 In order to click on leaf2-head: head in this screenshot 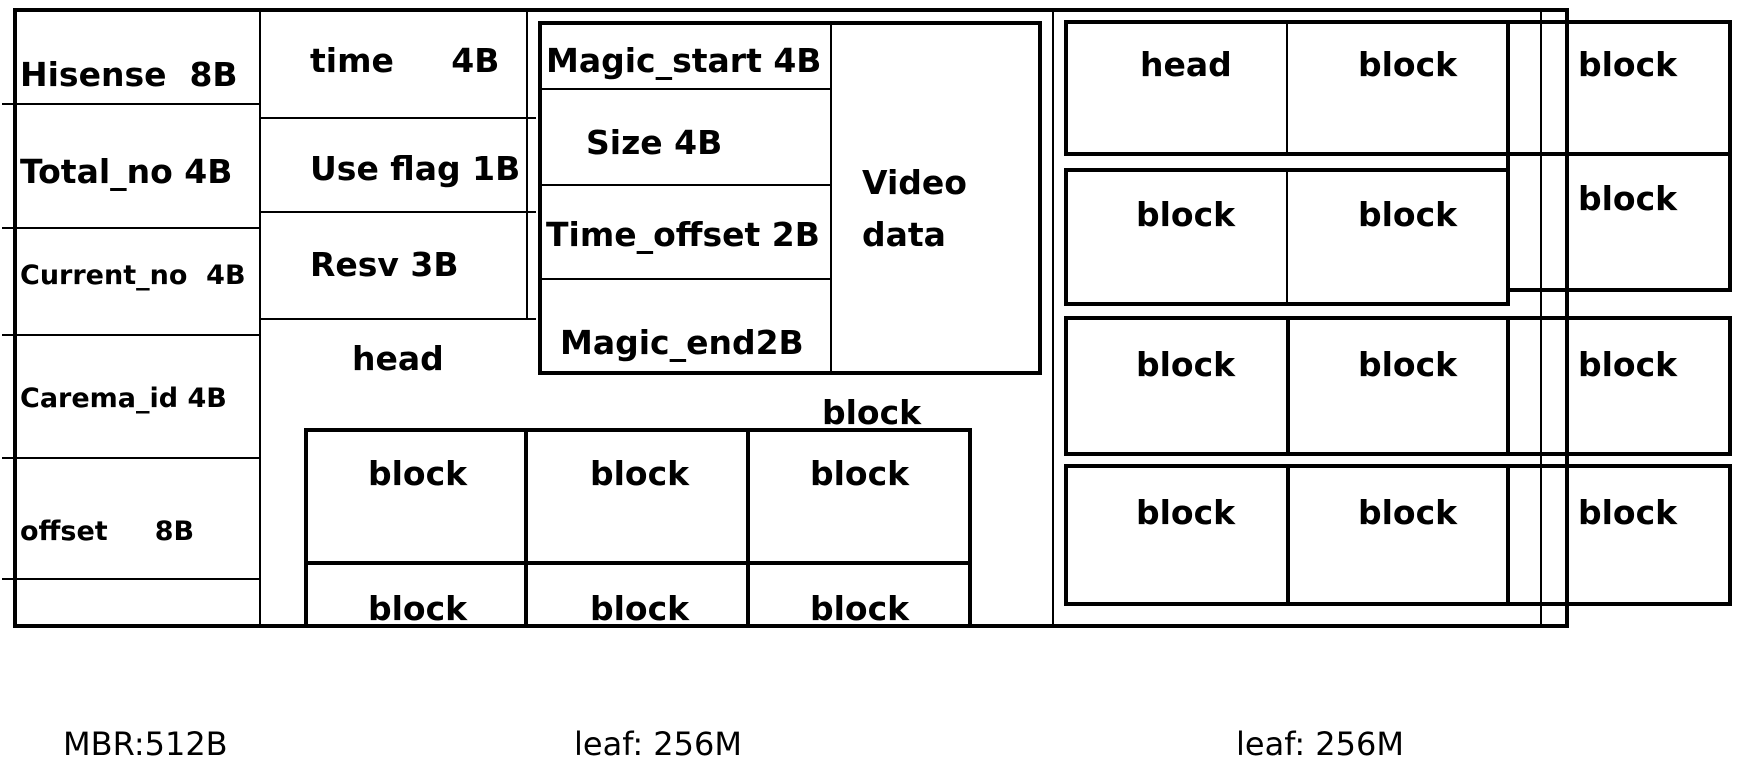, I will do `click(1186, 64)`.